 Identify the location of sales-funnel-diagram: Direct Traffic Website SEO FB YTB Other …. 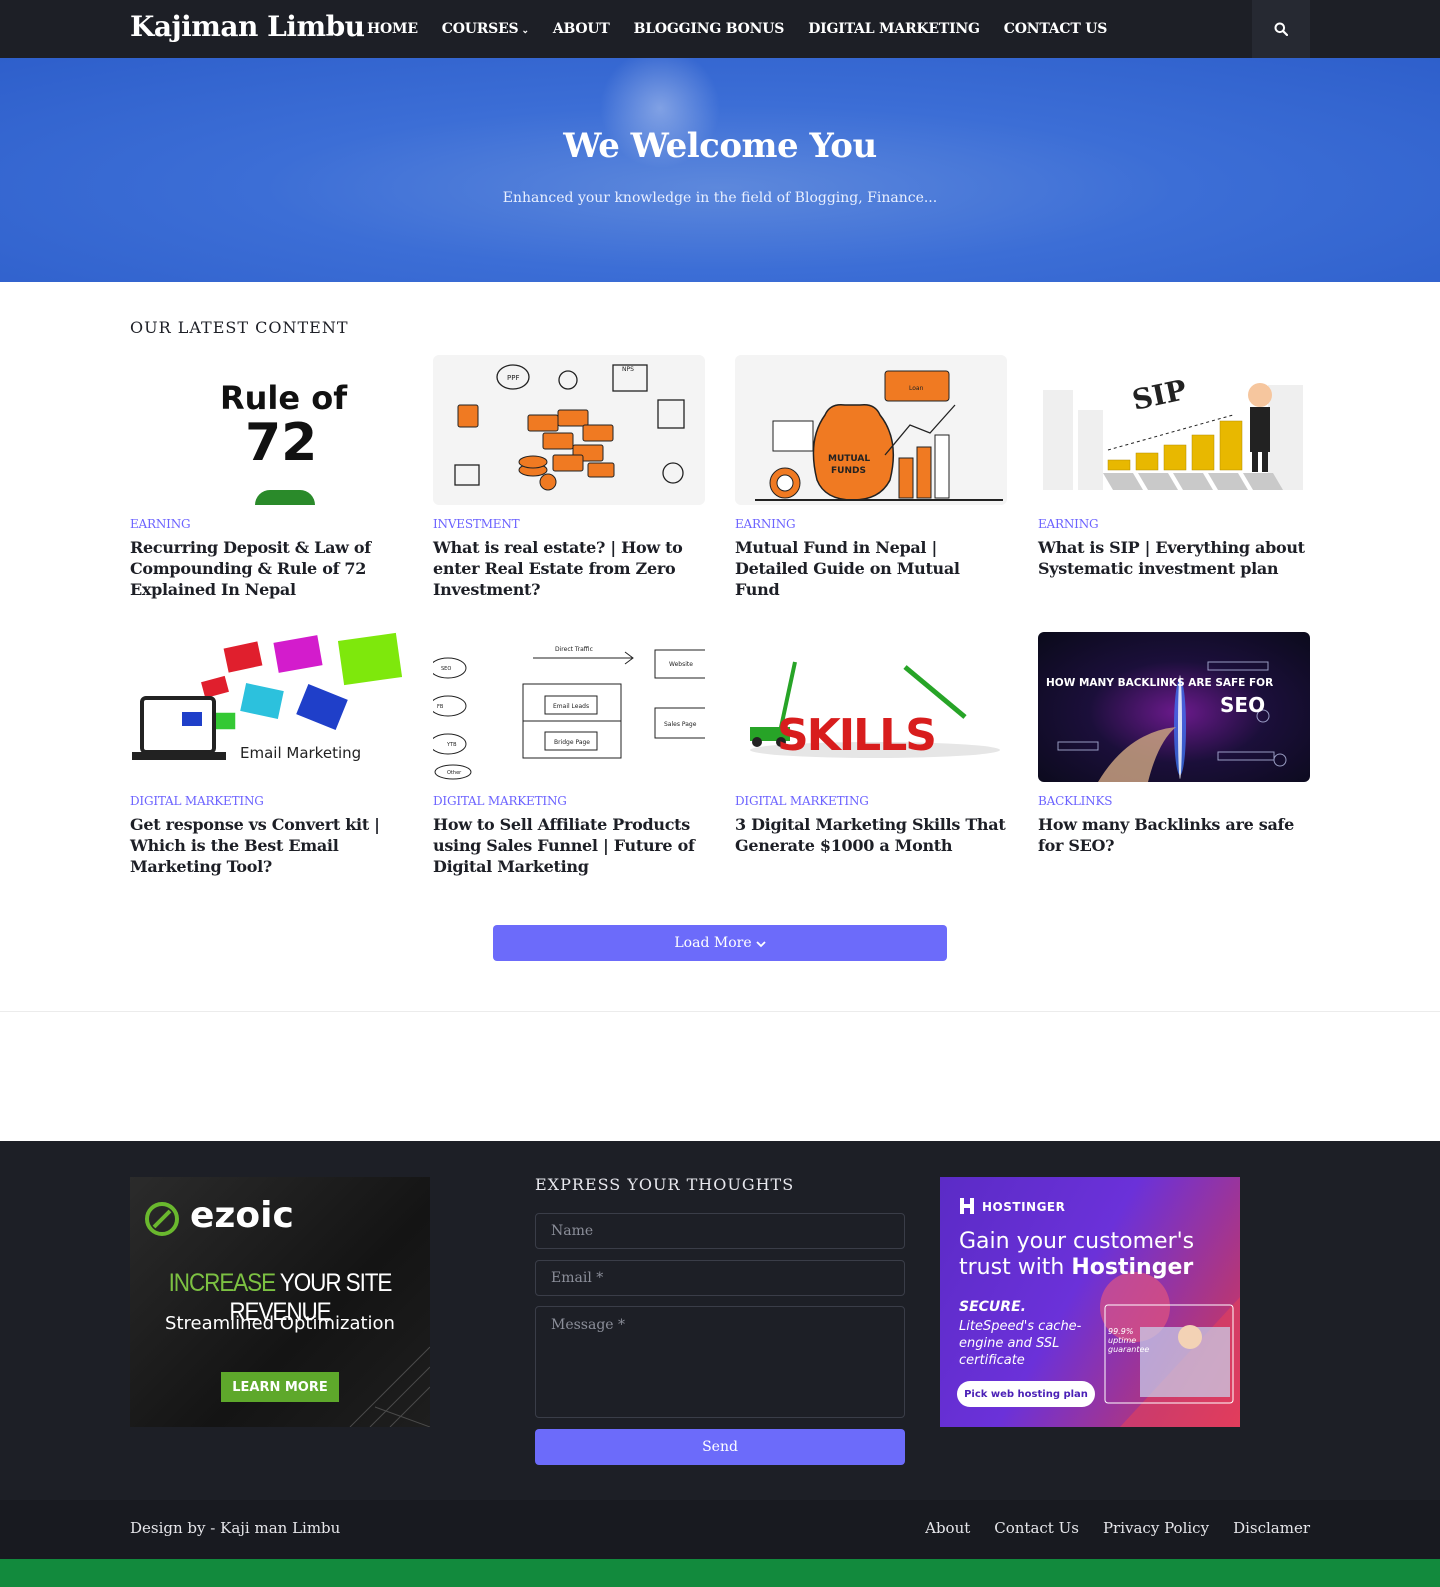
(569, 713).